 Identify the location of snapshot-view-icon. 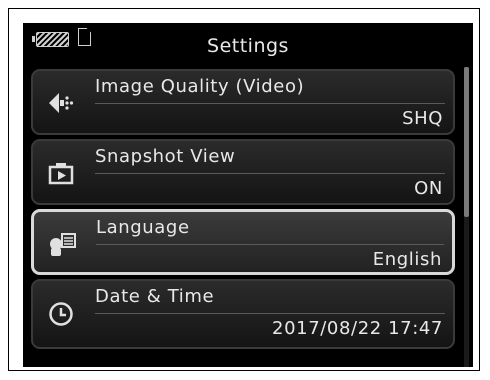
(61, 174).